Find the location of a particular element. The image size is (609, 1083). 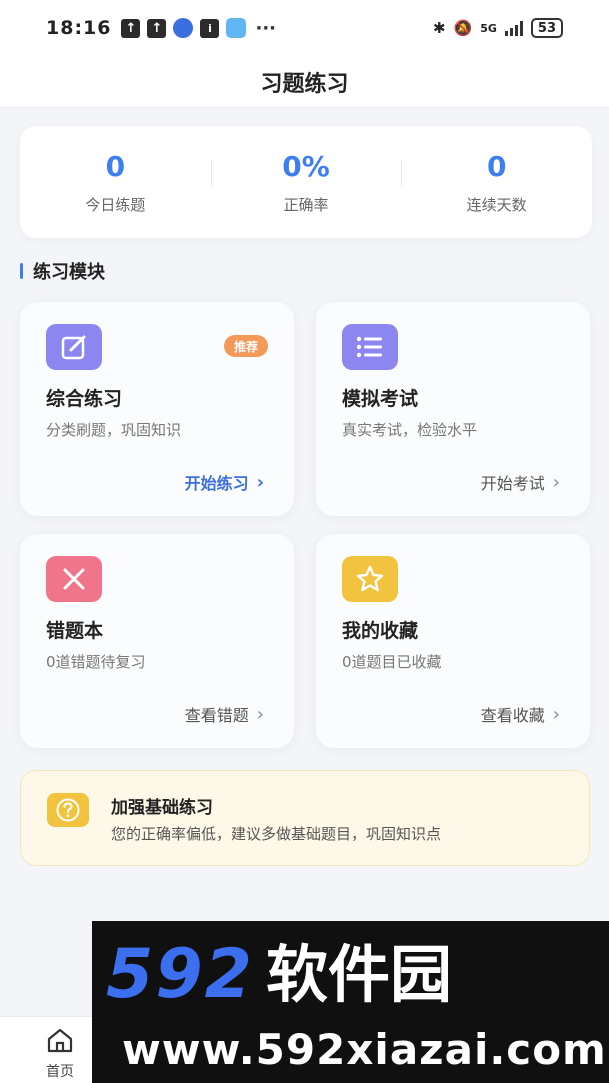

action-label: 查看收藏 is located at coordinates (512, 715).